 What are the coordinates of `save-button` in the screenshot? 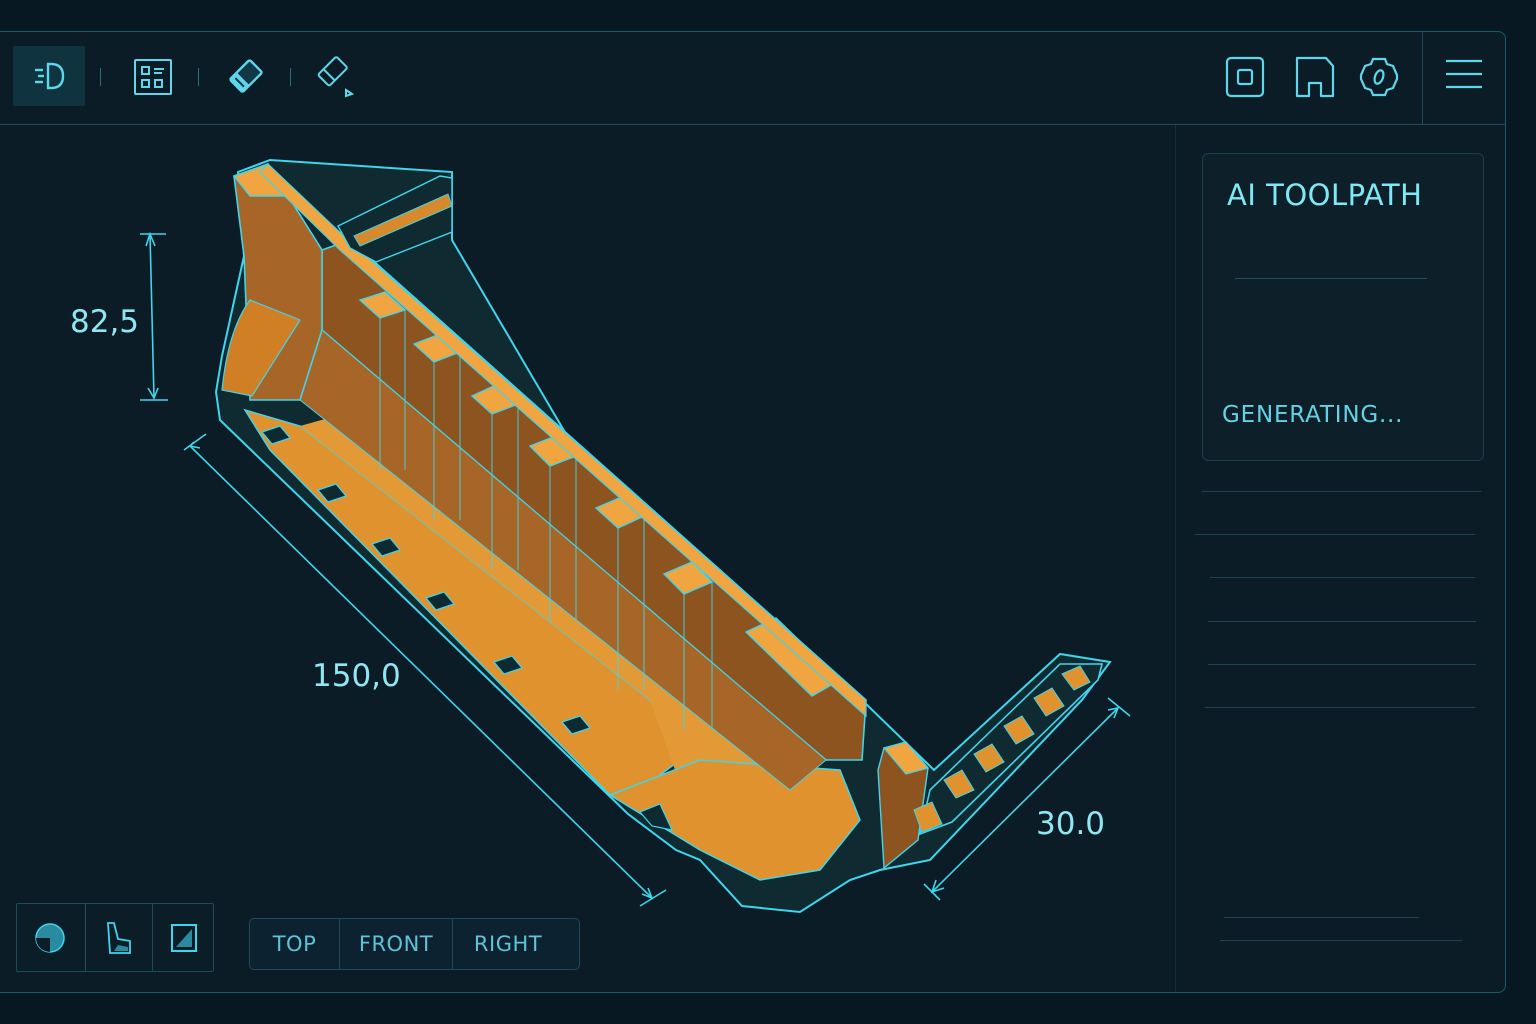 It's located at (1315, 77).